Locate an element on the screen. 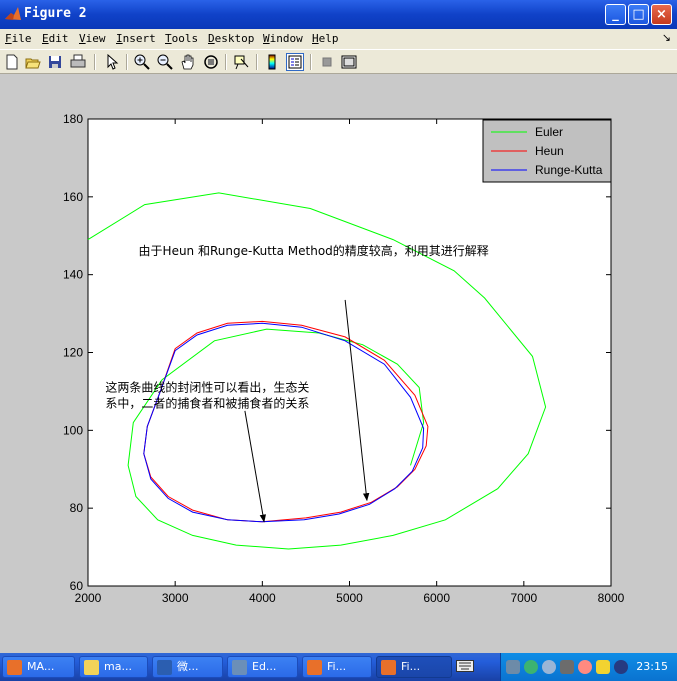 The image size is (677, 681). menu-edit: Edit is located at coordinates (55, 38).